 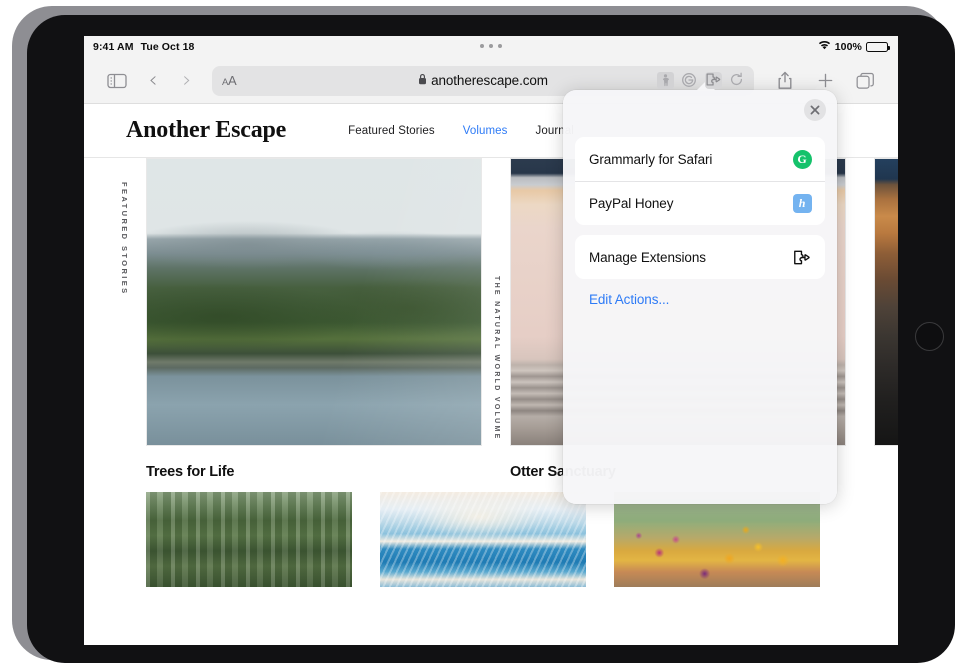 What do you see at coordinates (802, 204) in the screenshot?
I see `paypal-honey-icon: h` at bounding box center [802, 204].